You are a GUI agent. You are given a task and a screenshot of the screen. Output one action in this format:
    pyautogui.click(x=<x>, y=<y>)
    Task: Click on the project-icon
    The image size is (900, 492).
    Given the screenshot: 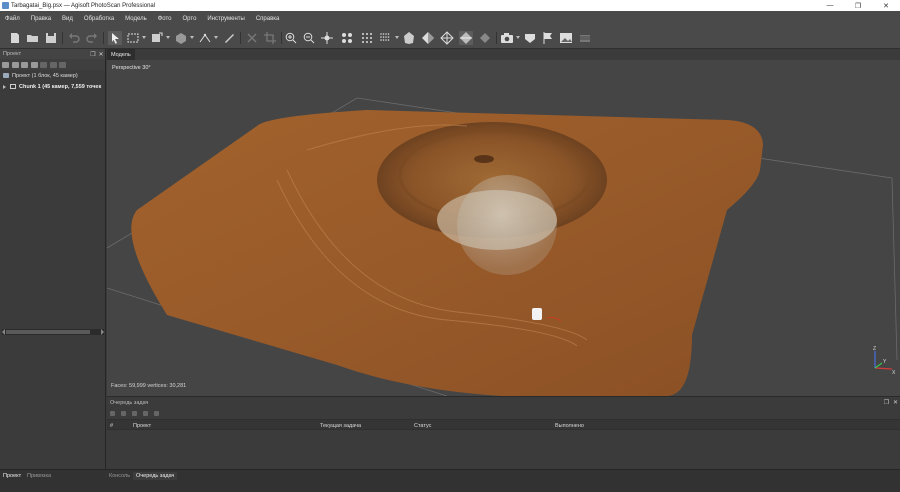 What is the action you would take?
    pyautogui.click(x=6, y=75)
    